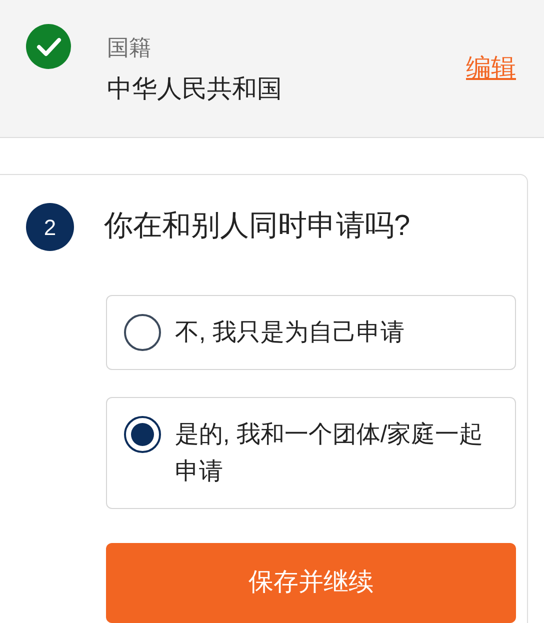 Image resolution: width=544 pixels, height=623 pixels. I want to click on question-text: 你在和别人同时申请吗?, so click(257, 226).